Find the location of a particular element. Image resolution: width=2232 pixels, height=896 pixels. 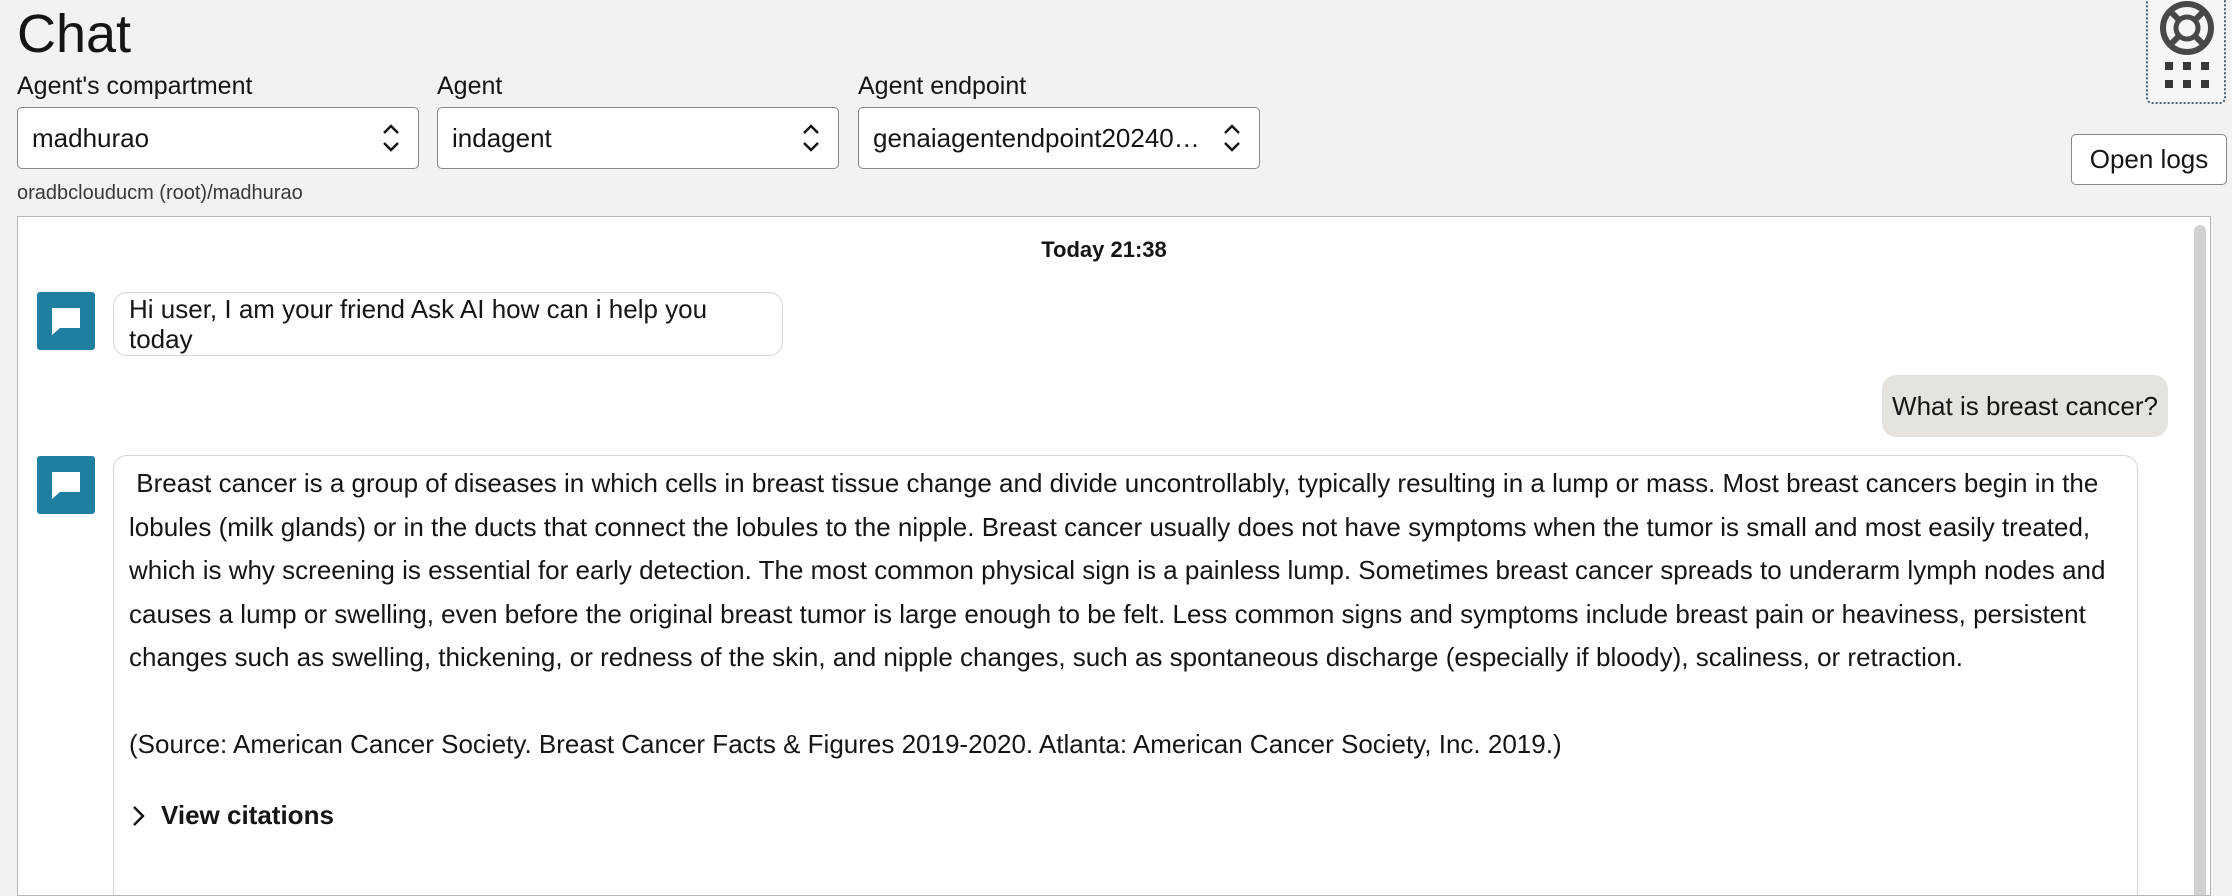

endpoint-value: genaiagentendpoint20240729 is located at coordinates (1042, 137).